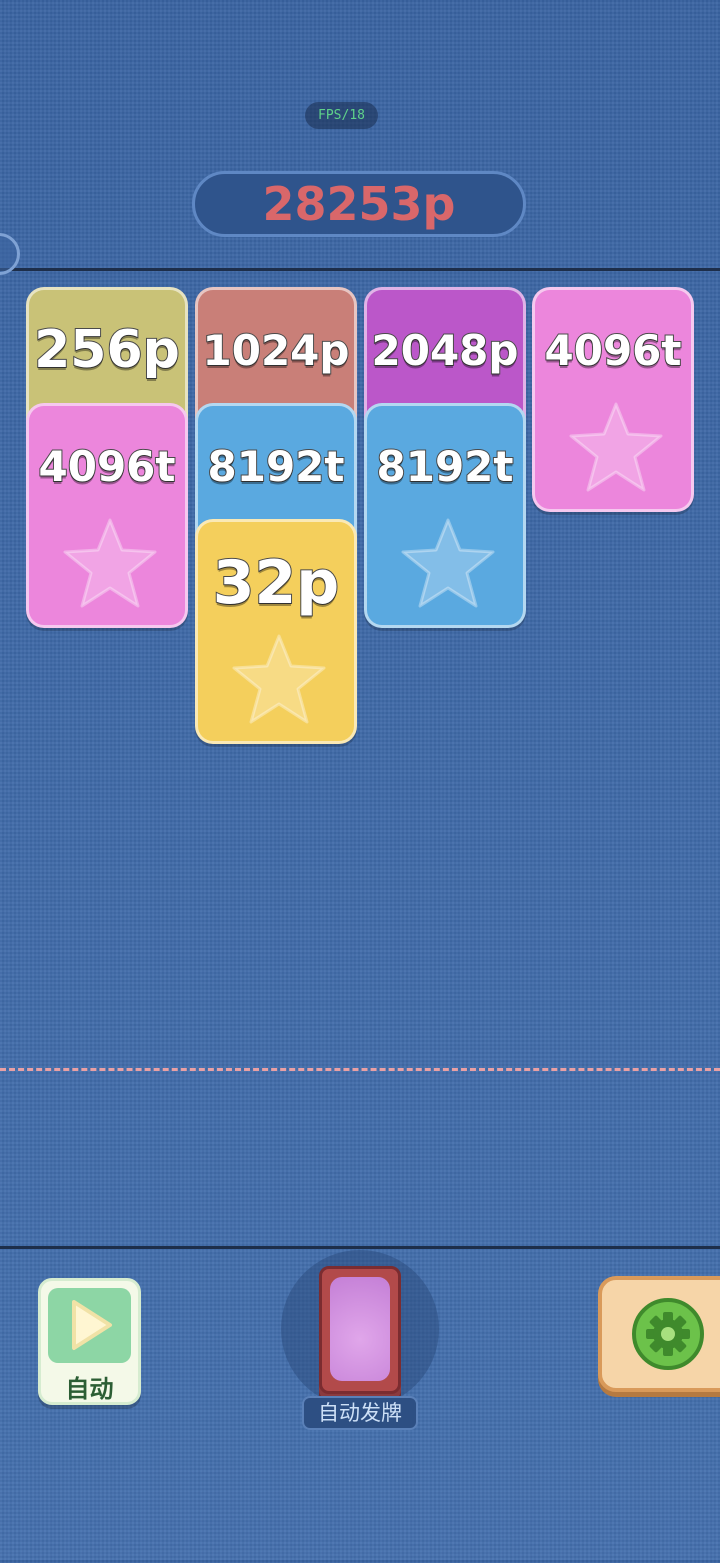 The image size is (720, 1563). I want to click on limit-line, so click(360, 1069).